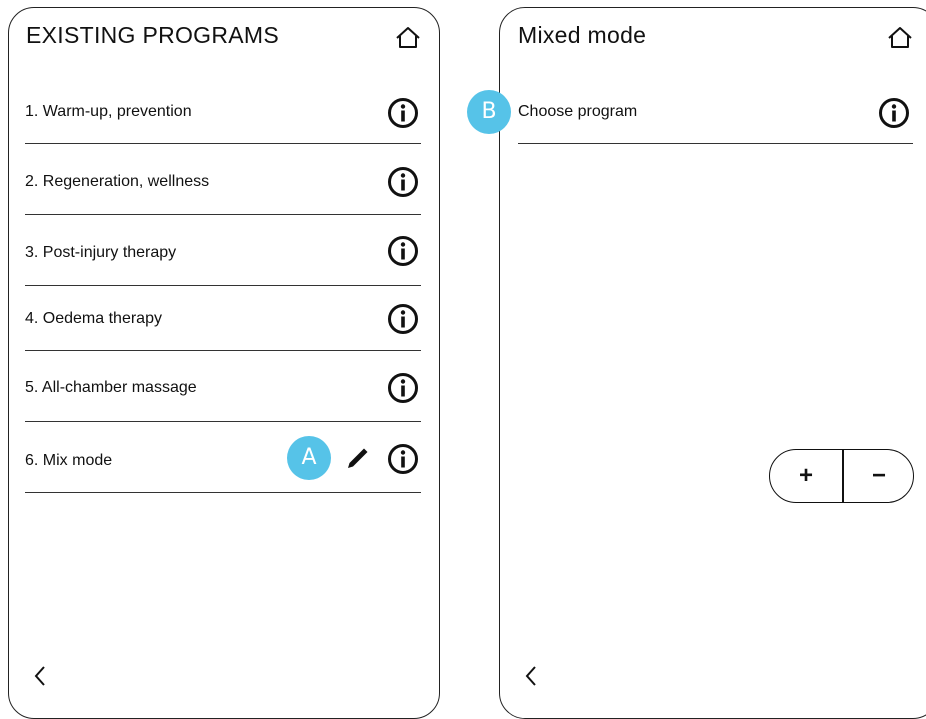  I want to click on quantity-stepper: + −, so click(841, 476).